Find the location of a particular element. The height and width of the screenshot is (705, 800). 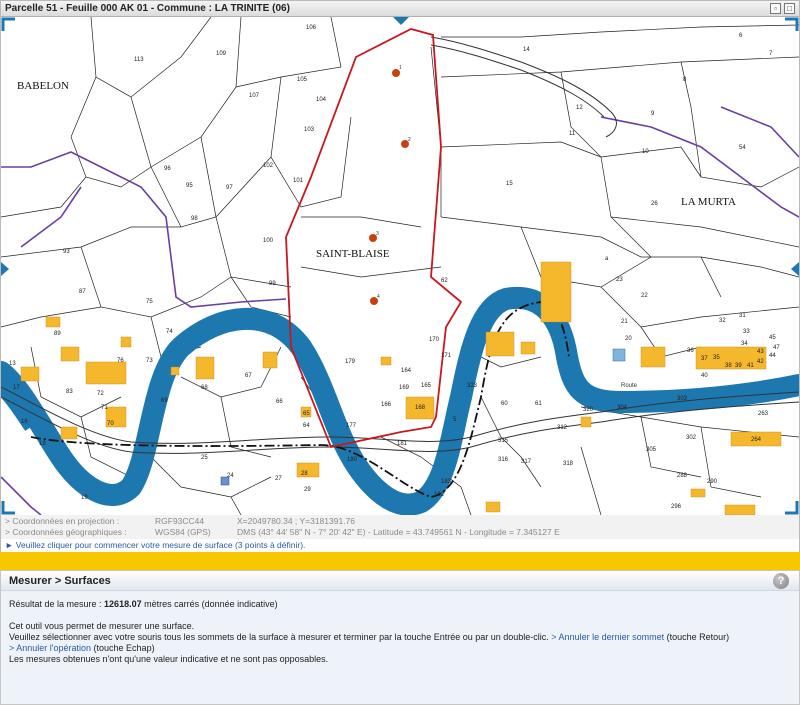

svg-text: 107 is located at coordinates (254, 96).